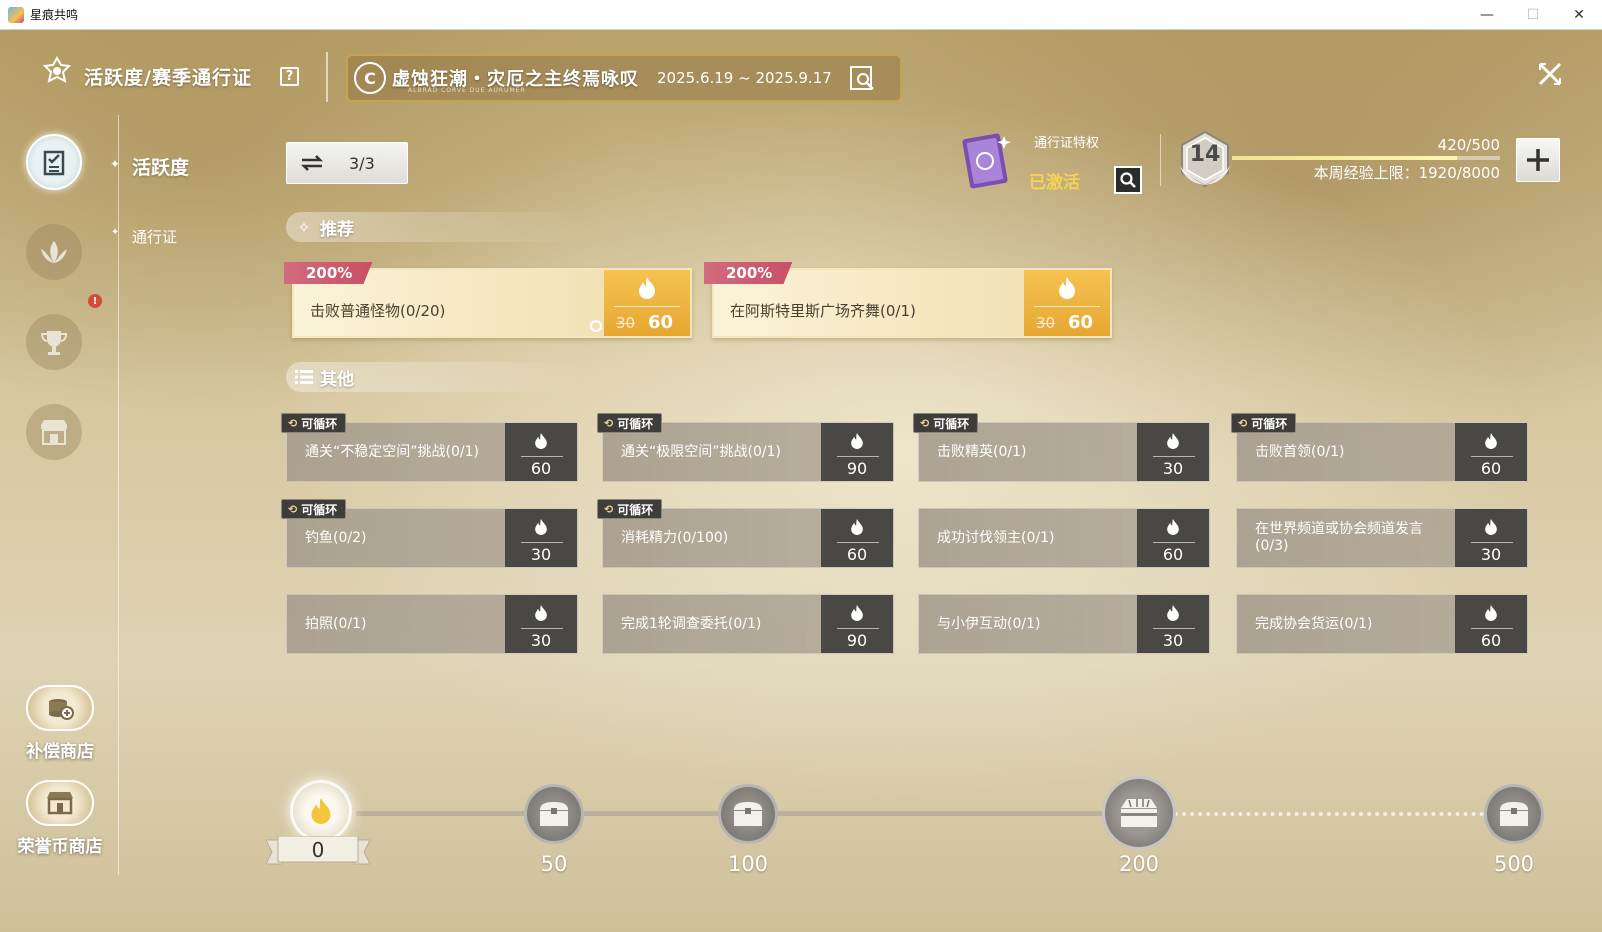 Image resolution: width=1602 pixels, height=932 pixels. I want to click on store-icon, so click(54, 432).